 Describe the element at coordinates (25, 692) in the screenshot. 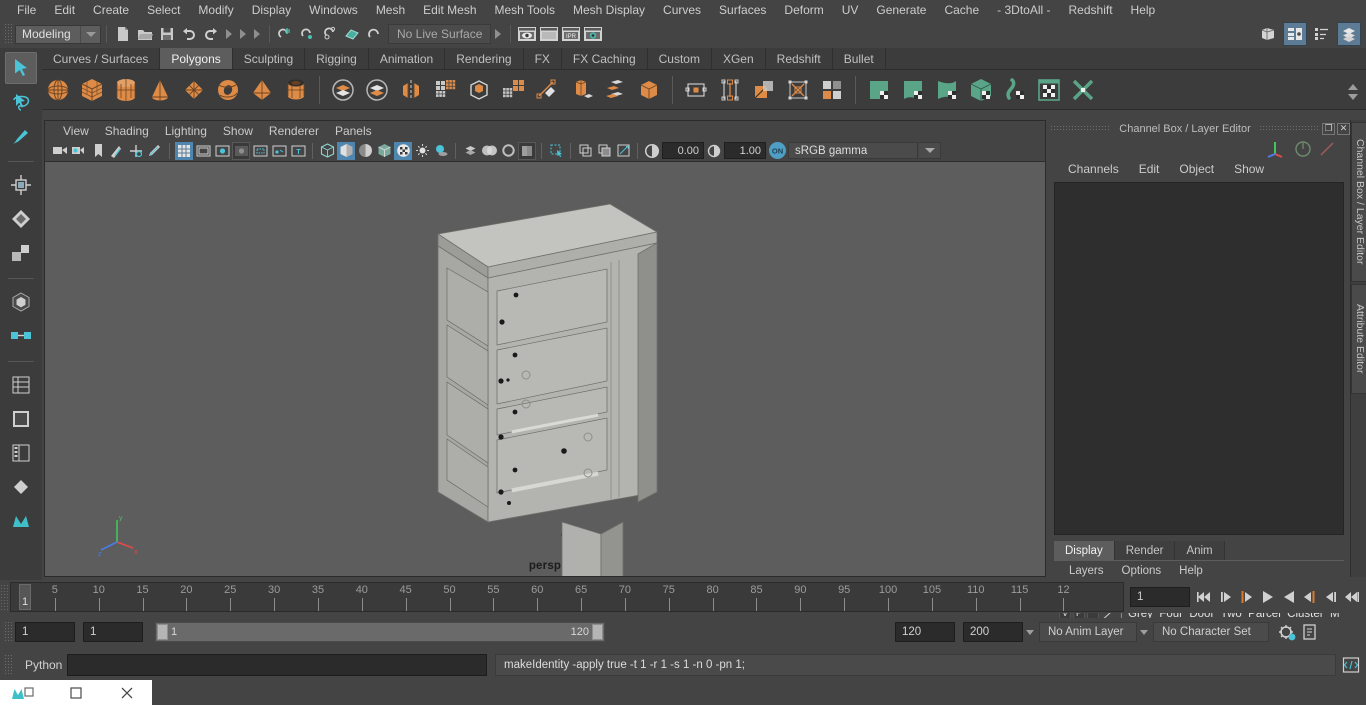

I see `maya-app-icon` at that location.